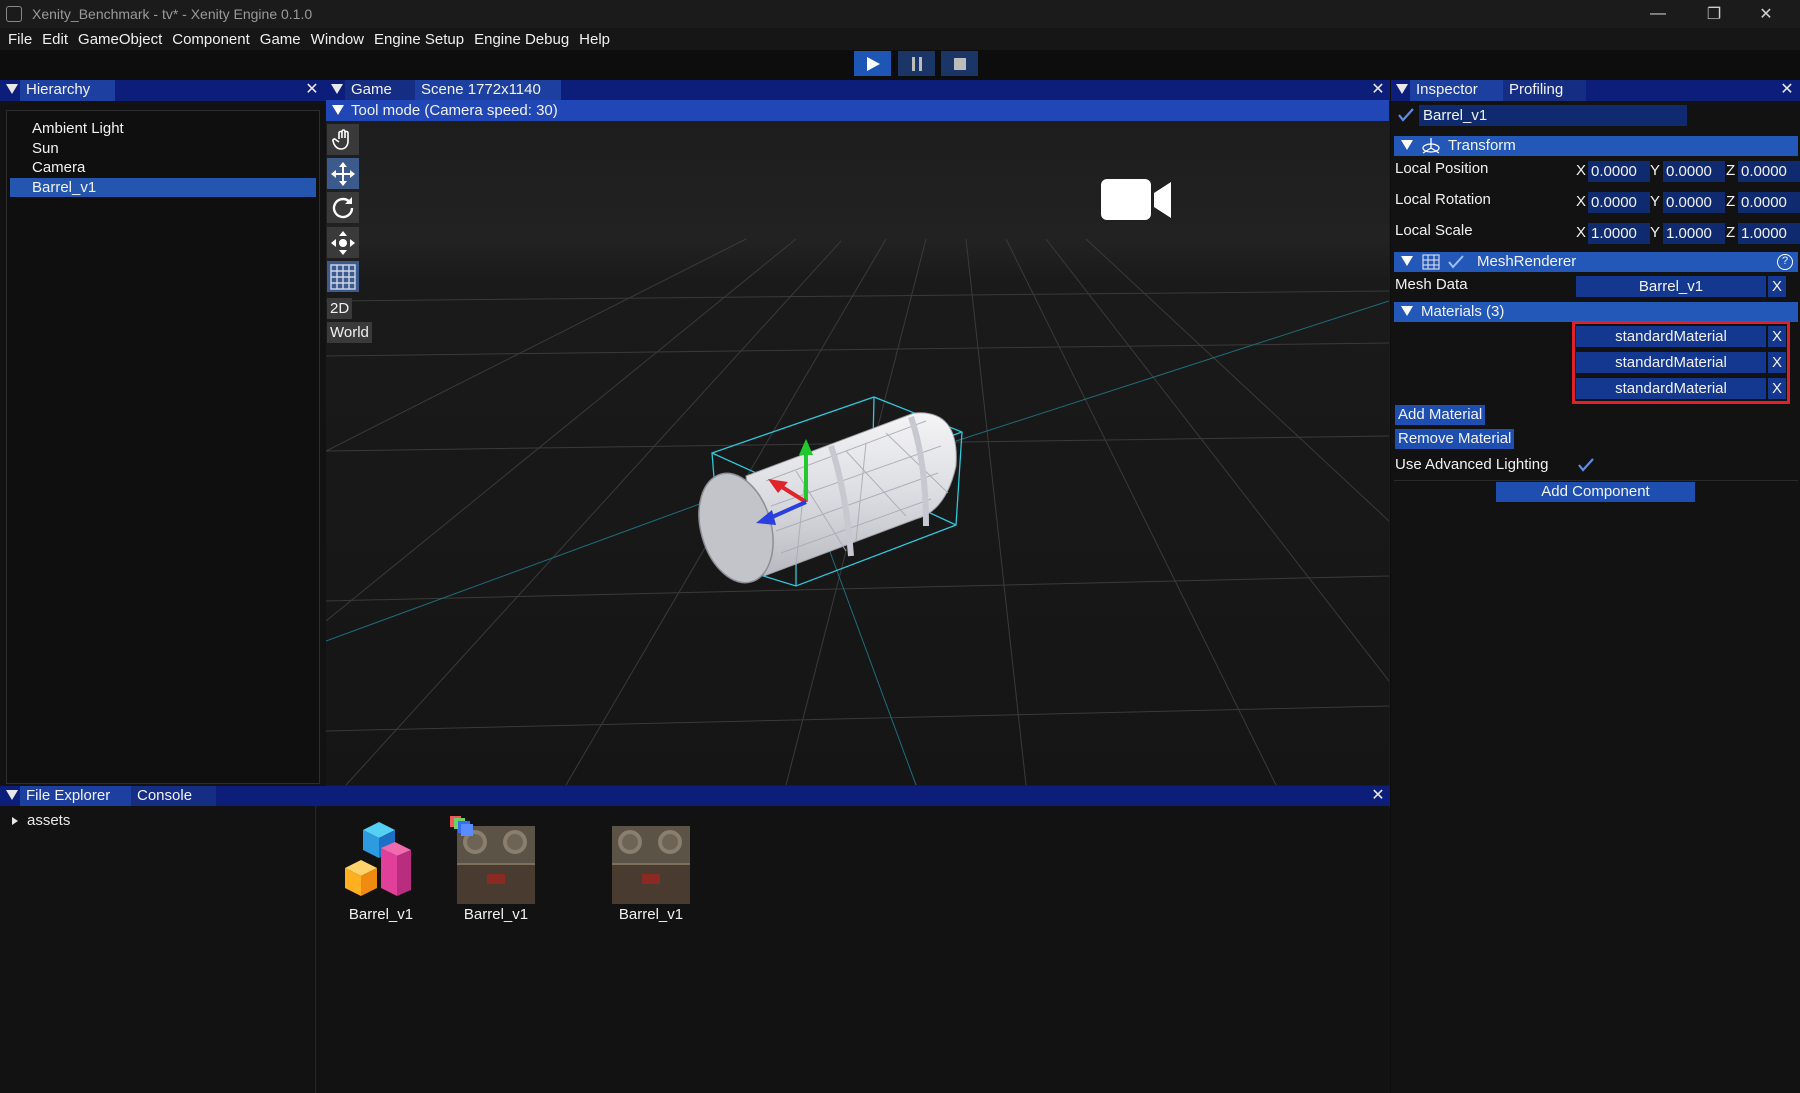 This screenshot has height=1093, width=1800. What do you see at coordinates (163, 167) in the screenshot?
I see `hierarchy-item-camera: Camera` at bounding box center [163, 167].